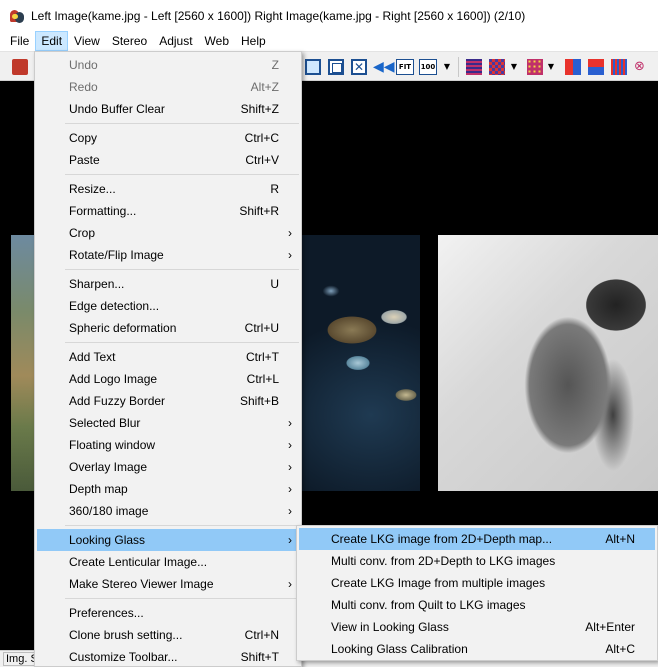 This screenshot has width=658, height=667. What do you see at coordinates (477, 627) in the screenshot?
I see `menu-item-view-in-looking-glass: View in Looking Glass Alt+Enter` at bounding box center [477, 627].